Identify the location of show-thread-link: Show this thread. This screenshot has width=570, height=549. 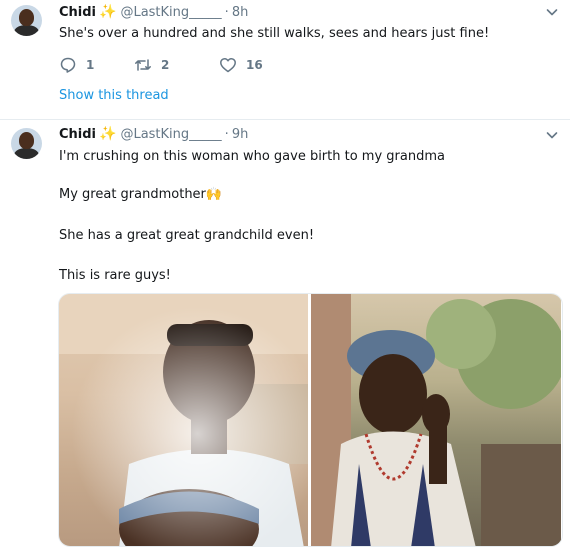
(114, 95).